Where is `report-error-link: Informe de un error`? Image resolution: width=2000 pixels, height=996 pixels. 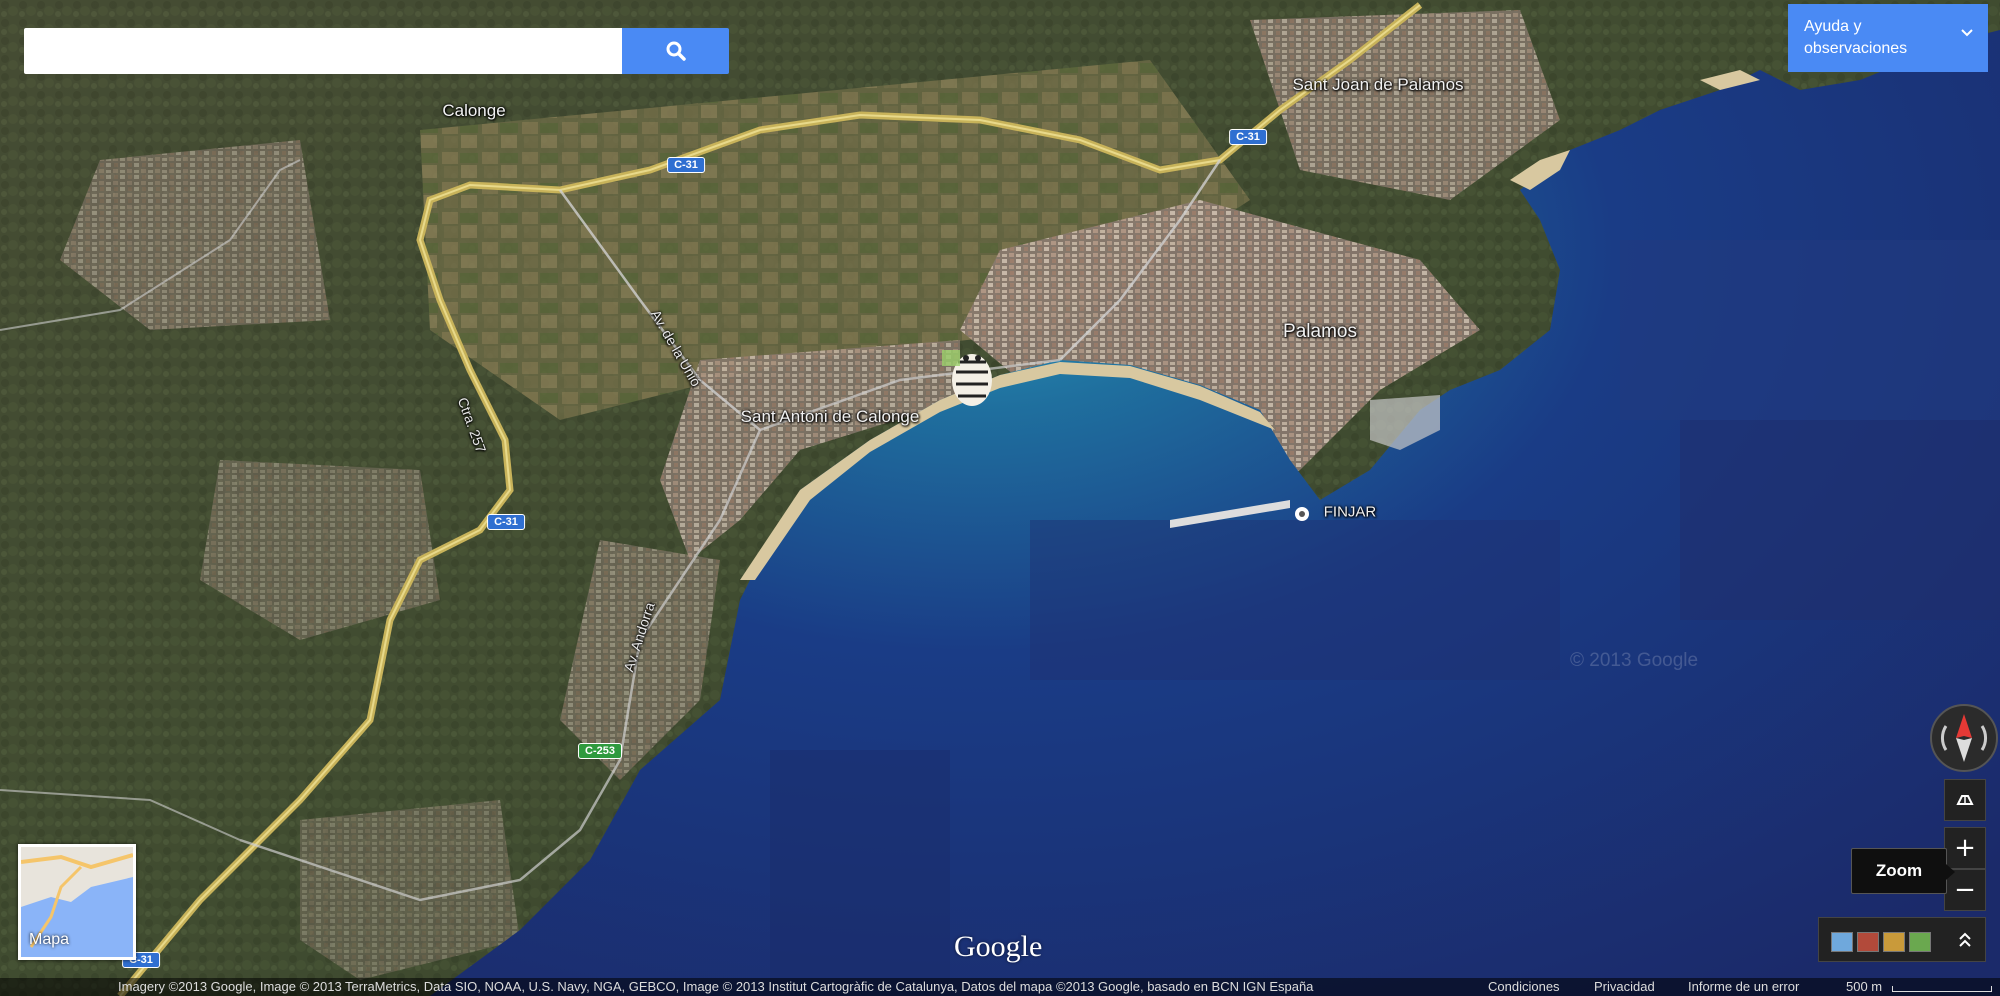 report-error-link: Informe de un error is located at coordinates (1743, 987).